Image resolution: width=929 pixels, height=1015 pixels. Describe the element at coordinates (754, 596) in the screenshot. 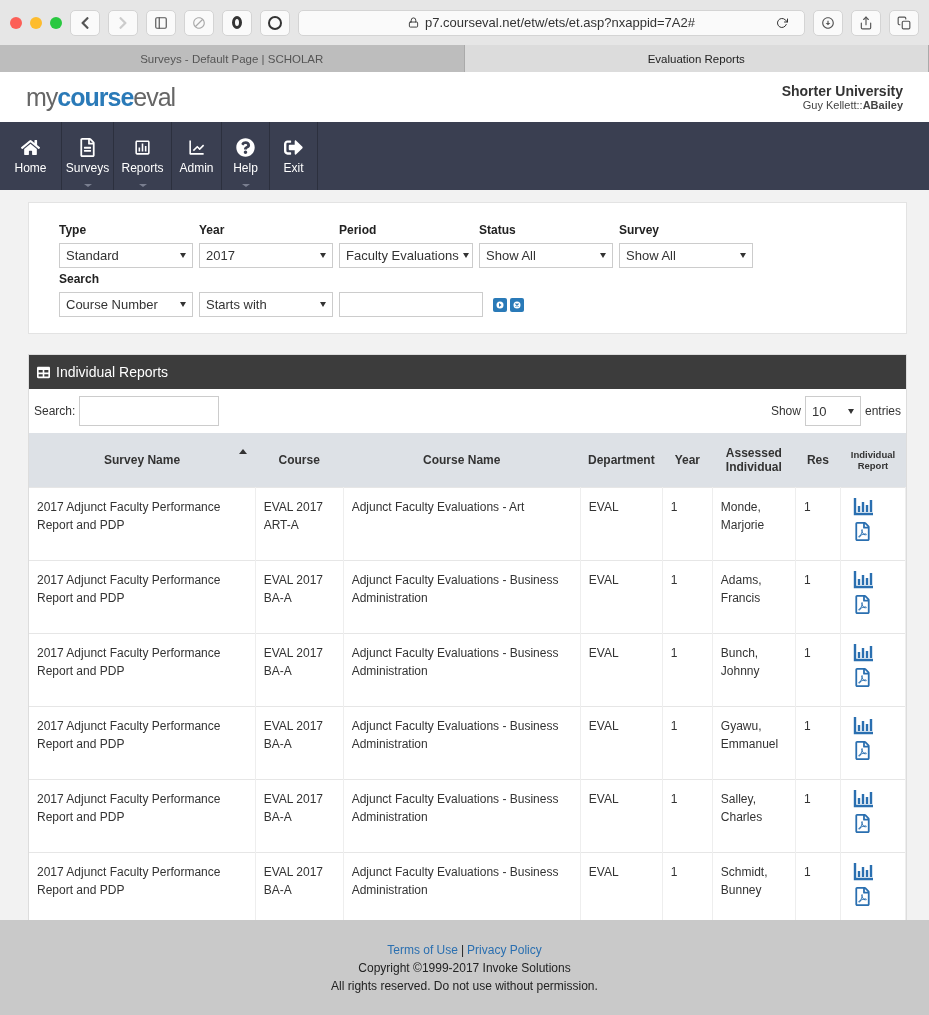

I see `table-cell: Adams, Francis` at that location.